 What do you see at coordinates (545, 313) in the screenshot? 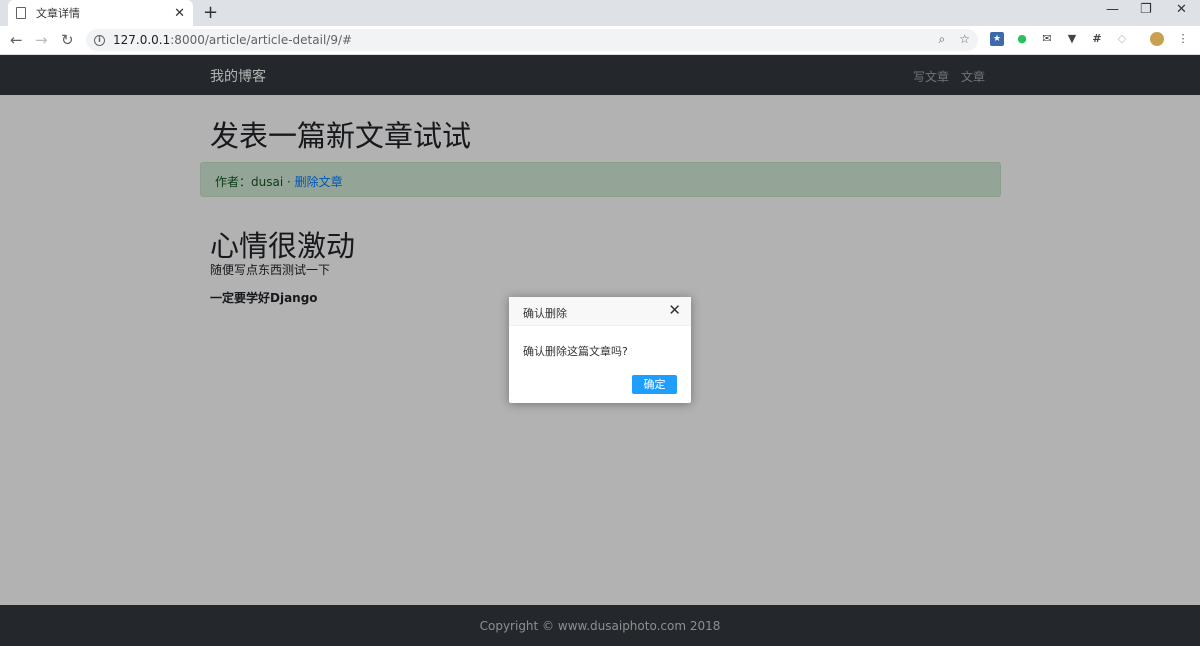
I see `dialog-title: 确认删除` at bounding box center [545, 313].